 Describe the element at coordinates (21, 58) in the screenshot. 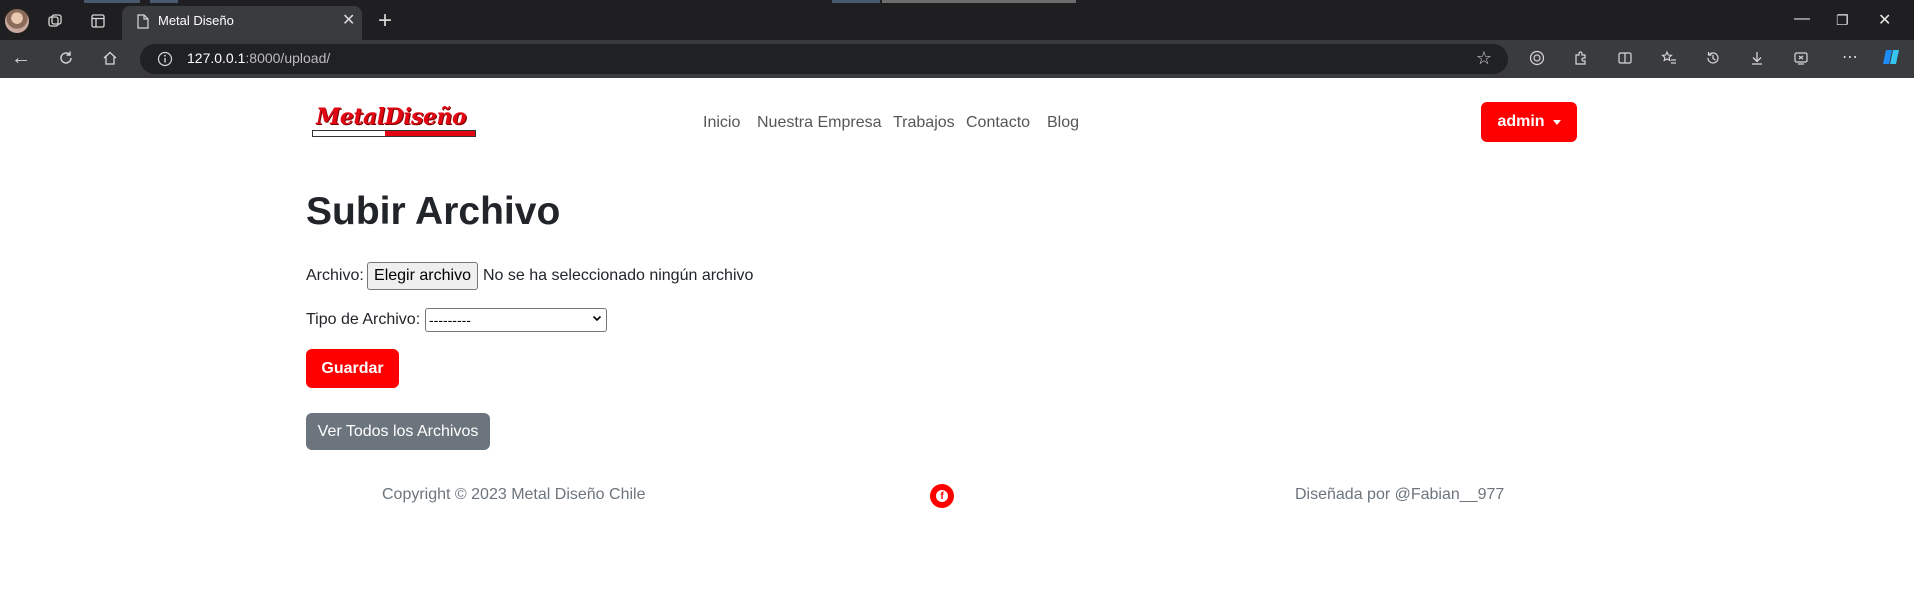

I see `back-icon: ←` at that location.